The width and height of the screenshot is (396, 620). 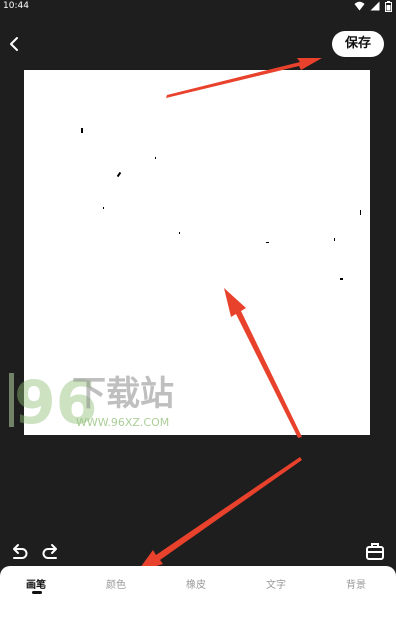 I want to click on chevron-left-icon, so click(x=14, y=44).